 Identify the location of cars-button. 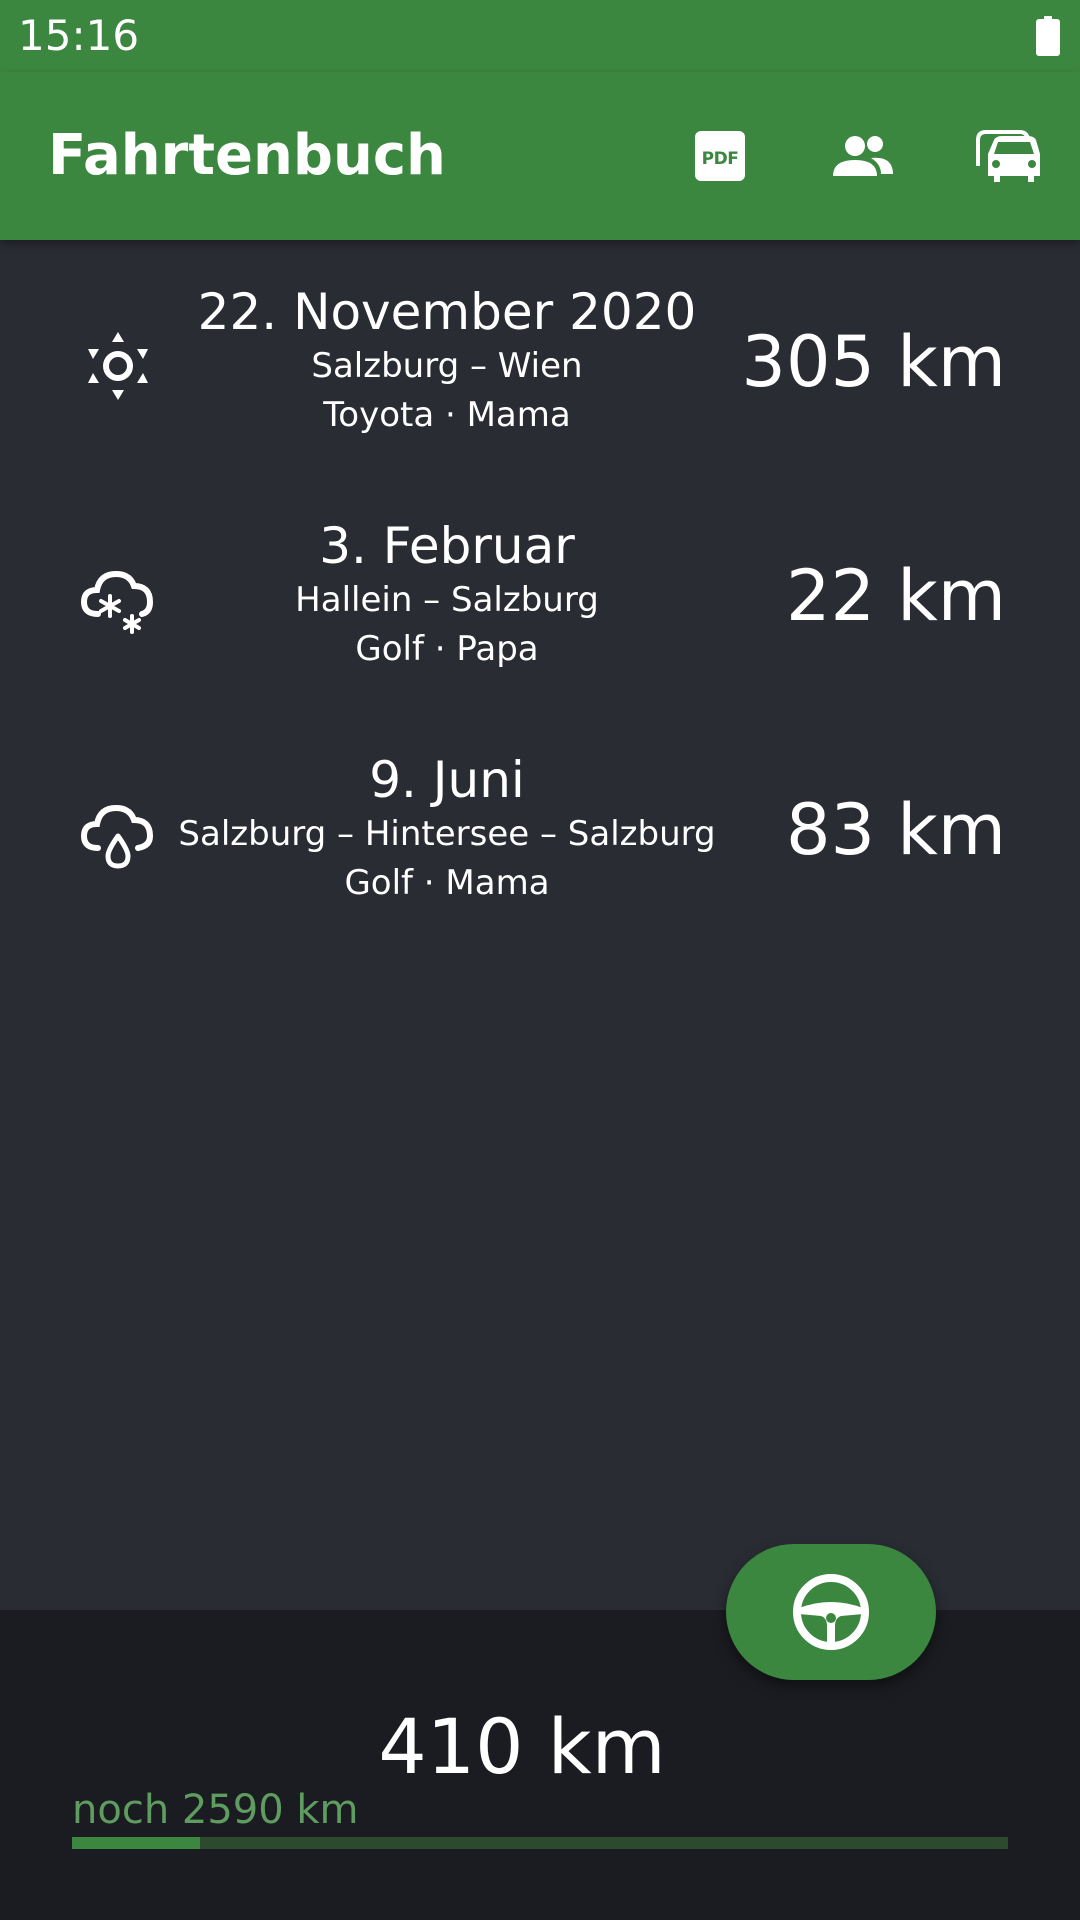
(1006, 156).